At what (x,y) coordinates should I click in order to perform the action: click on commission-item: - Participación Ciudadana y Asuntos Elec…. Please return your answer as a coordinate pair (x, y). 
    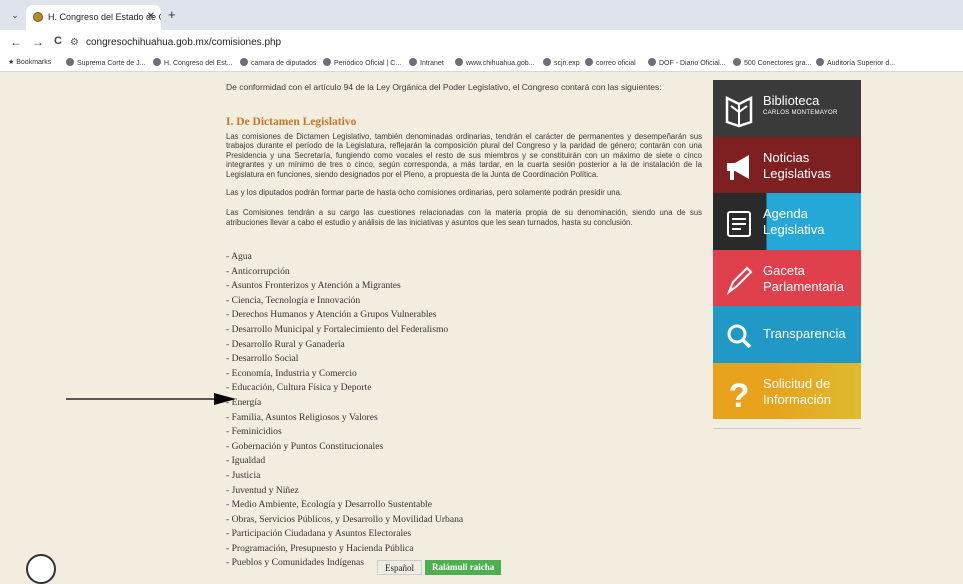
    Looking at the image, I should click on (344, 534).